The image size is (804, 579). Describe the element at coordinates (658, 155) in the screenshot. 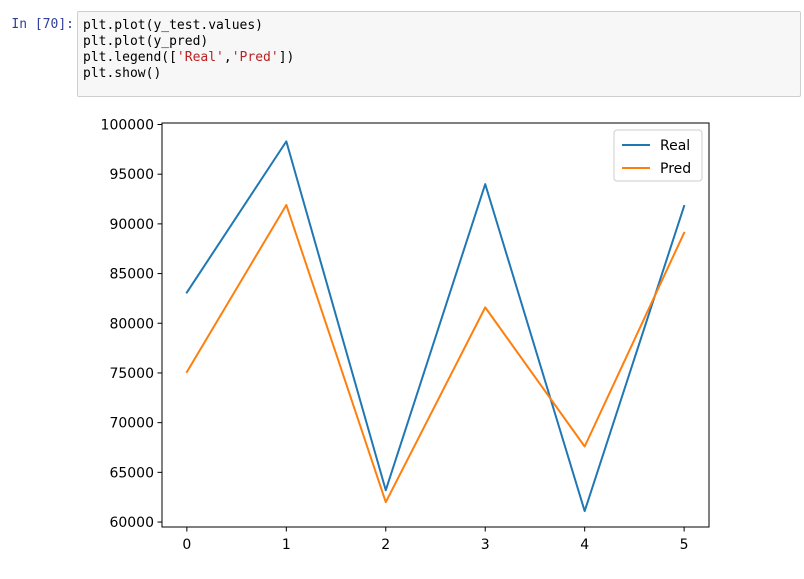

I see `legend: Real Pred` at that location.